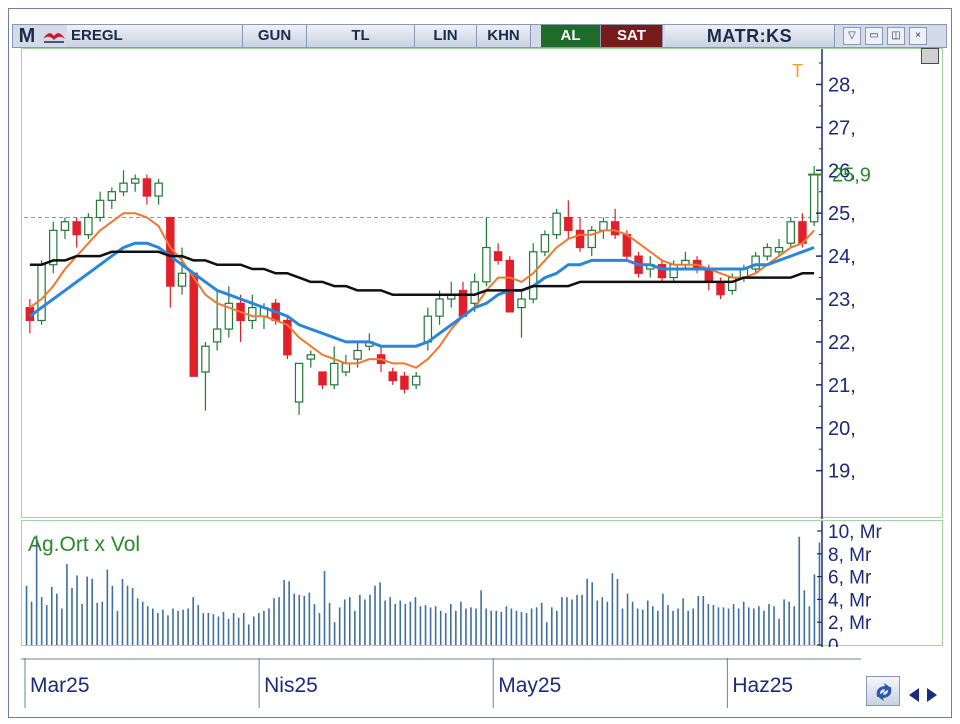 This screenshot has width=960, height=724. I want to click on volume-tick-label: 8, Mr, so click(850, 555).